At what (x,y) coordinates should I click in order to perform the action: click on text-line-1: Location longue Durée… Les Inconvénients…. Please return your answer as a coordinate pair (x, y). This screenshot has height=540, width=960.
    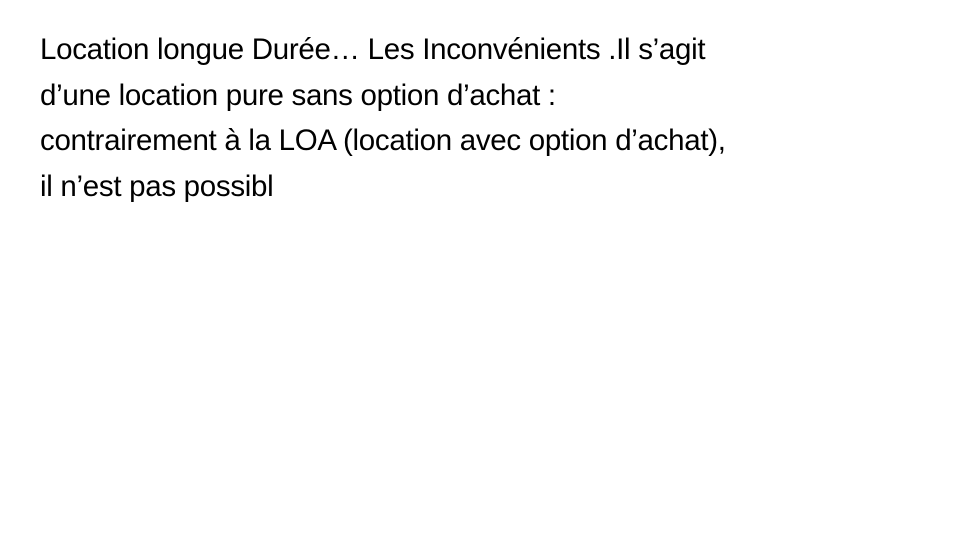
    Looking at the image, I should click on (373, 49).